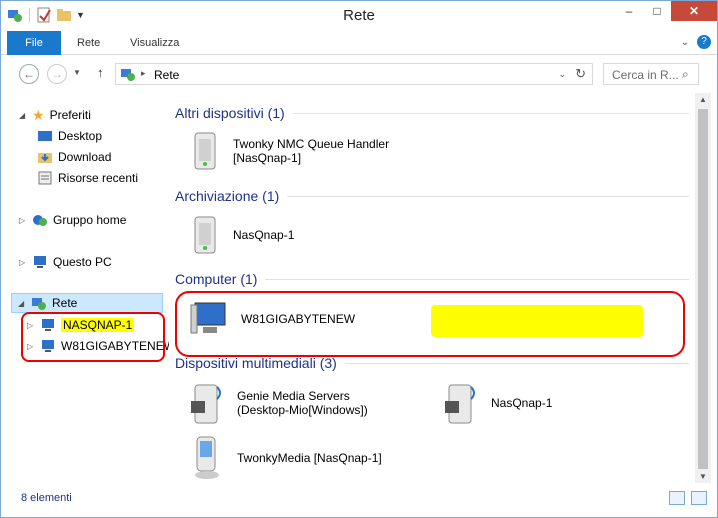 The width and height of the screenshot is (718, 518). I want to click on nav-item-recent: Risorse recenti, so click(87, 178).